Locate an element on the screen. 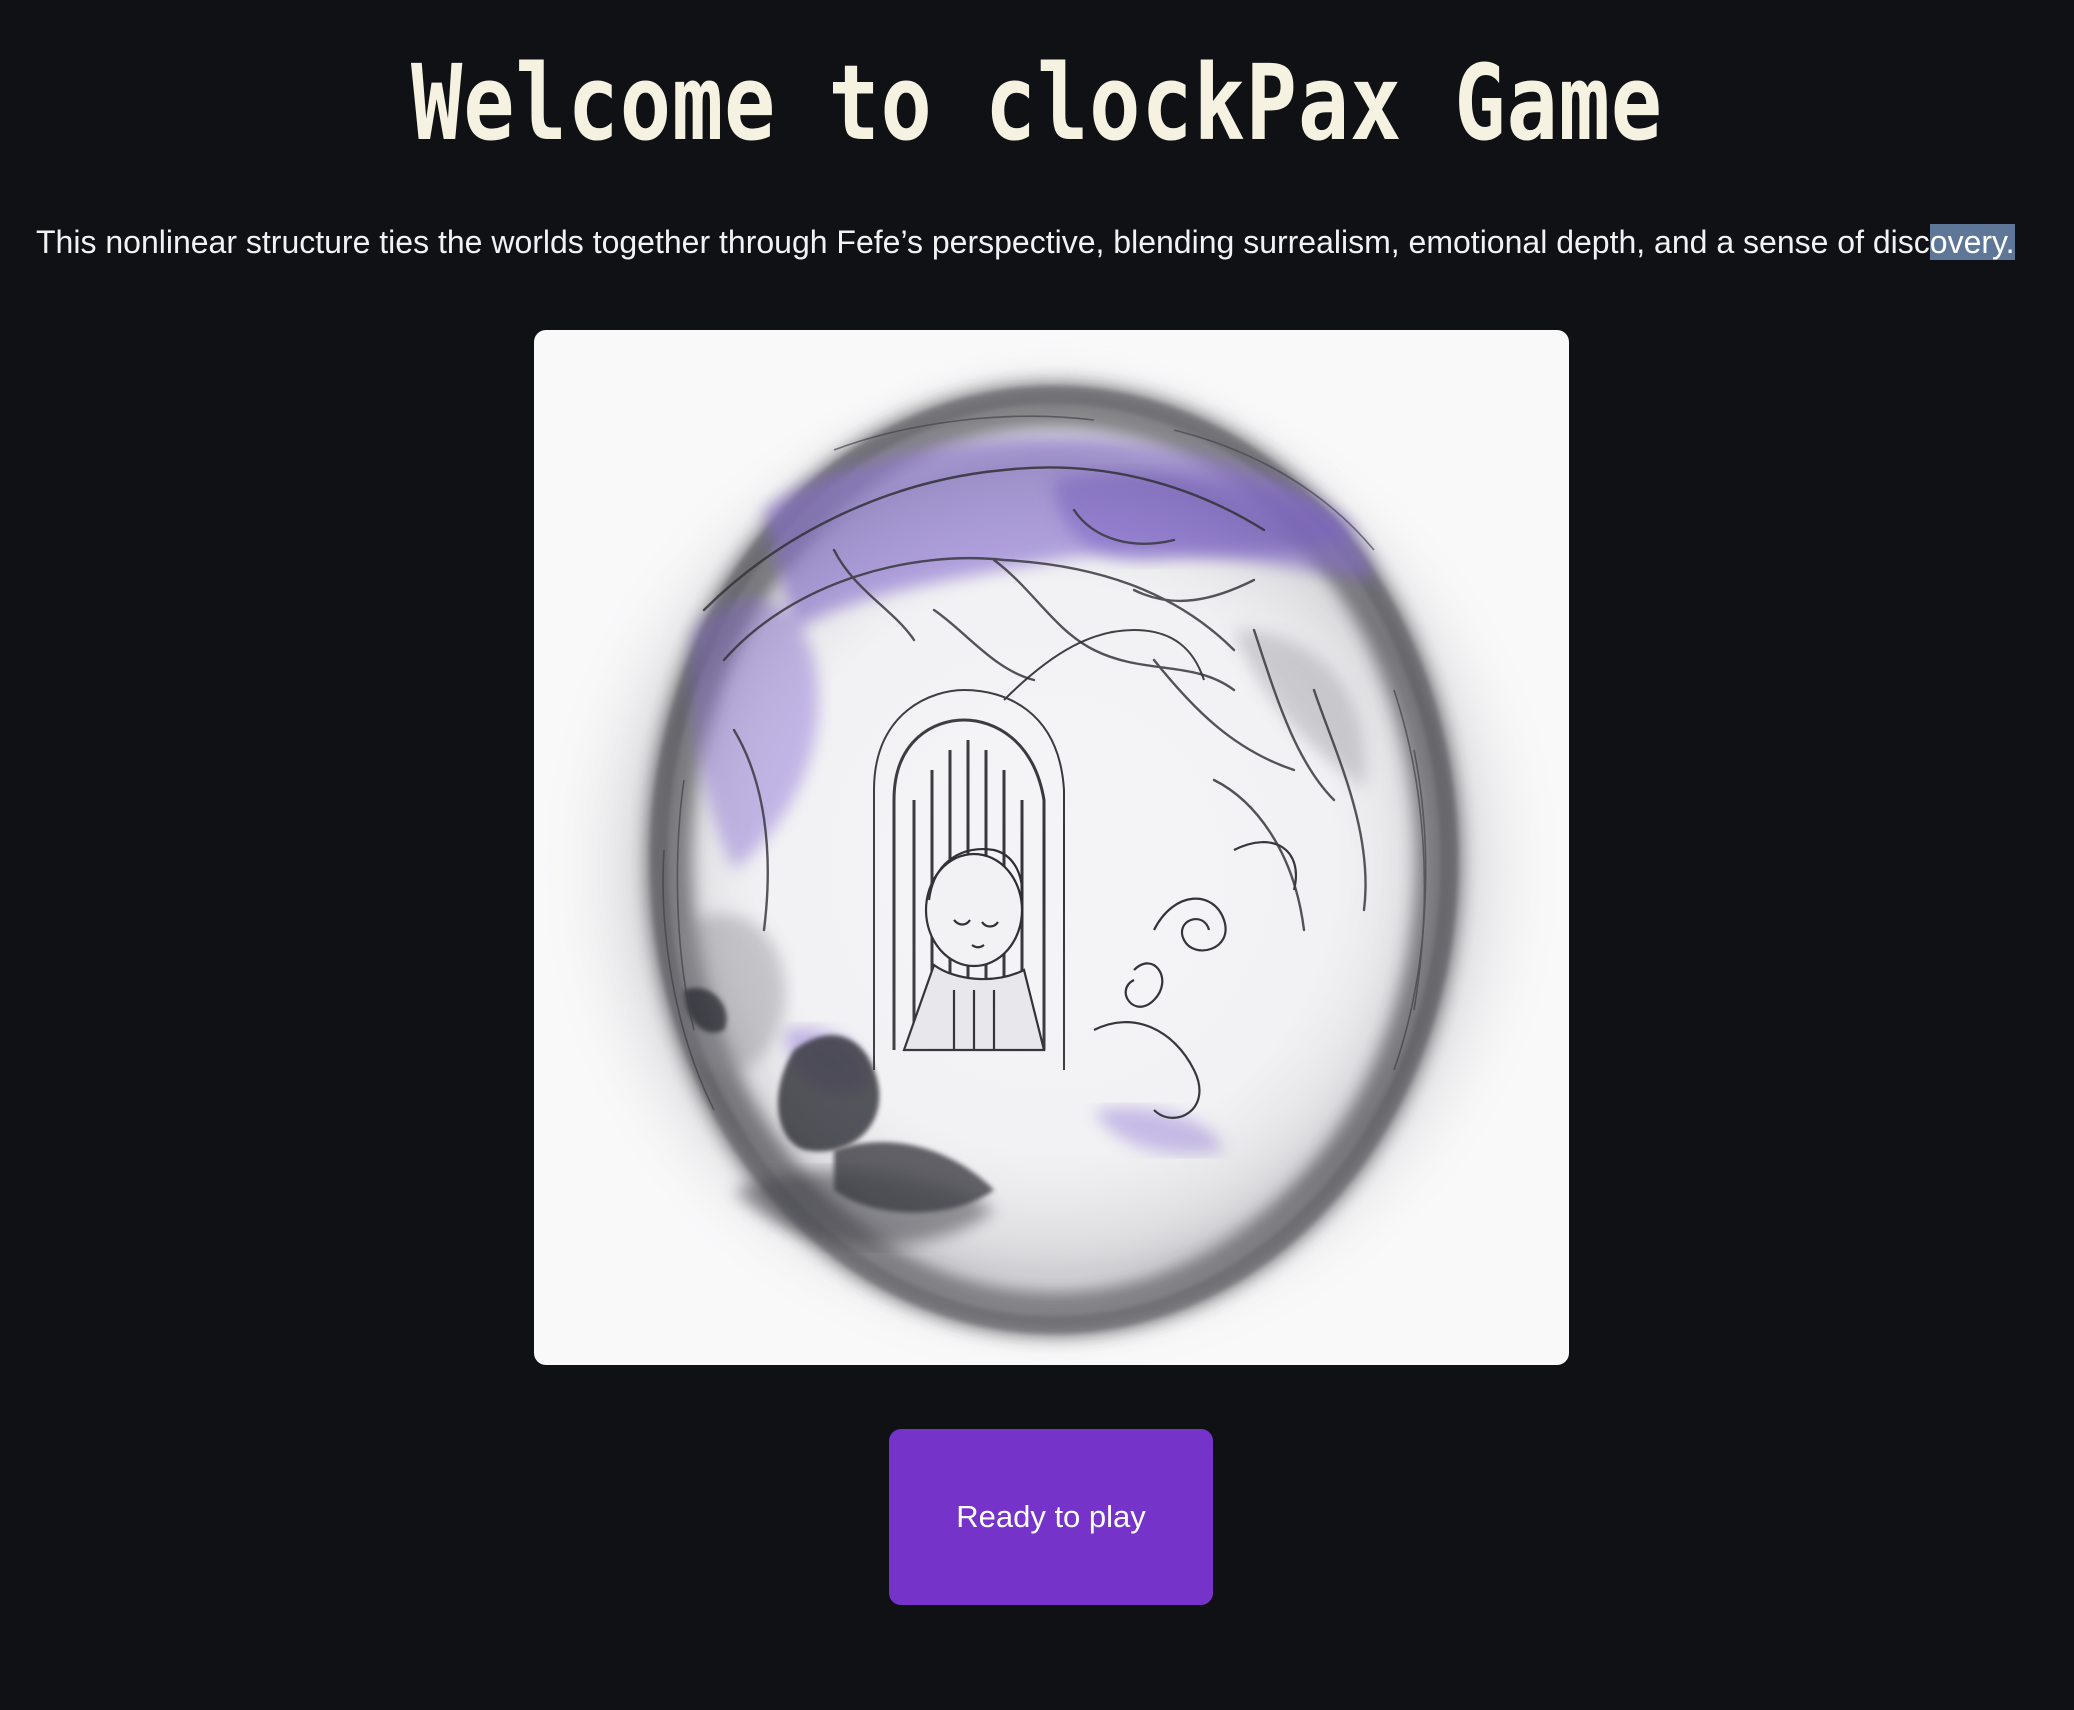 The width and height of the screenshot is (2074, 1710). page-title: Welcome to clockPax Game is located at coordinates (1037, 103).